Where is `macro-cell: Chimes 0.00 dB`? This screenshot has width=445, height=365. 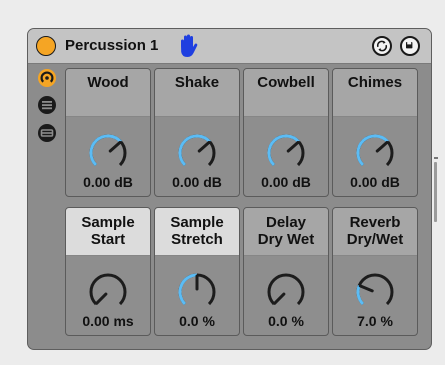
macro-cell: Chimes 0.00 dB is located at coordinates (375, 132).